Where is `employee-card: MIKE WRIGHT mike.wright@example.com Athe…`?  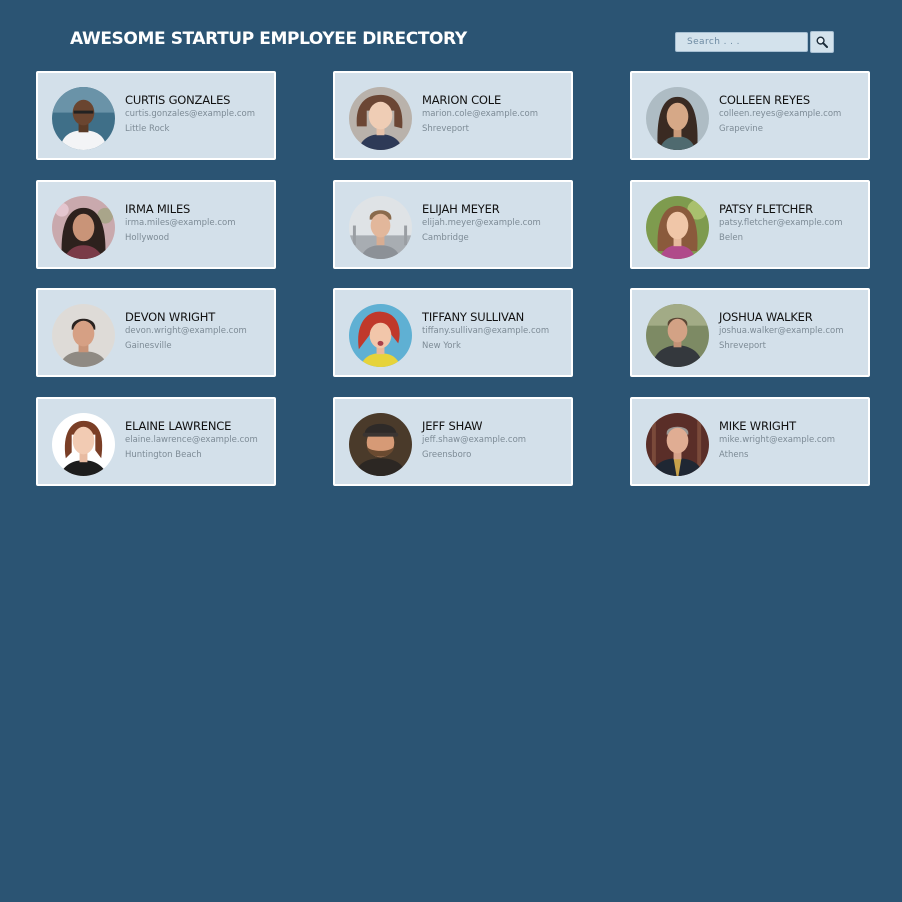
employee-card: MIKE WRIGHT mike.wright@example.com Athe… is located at coordinates (750, 441).